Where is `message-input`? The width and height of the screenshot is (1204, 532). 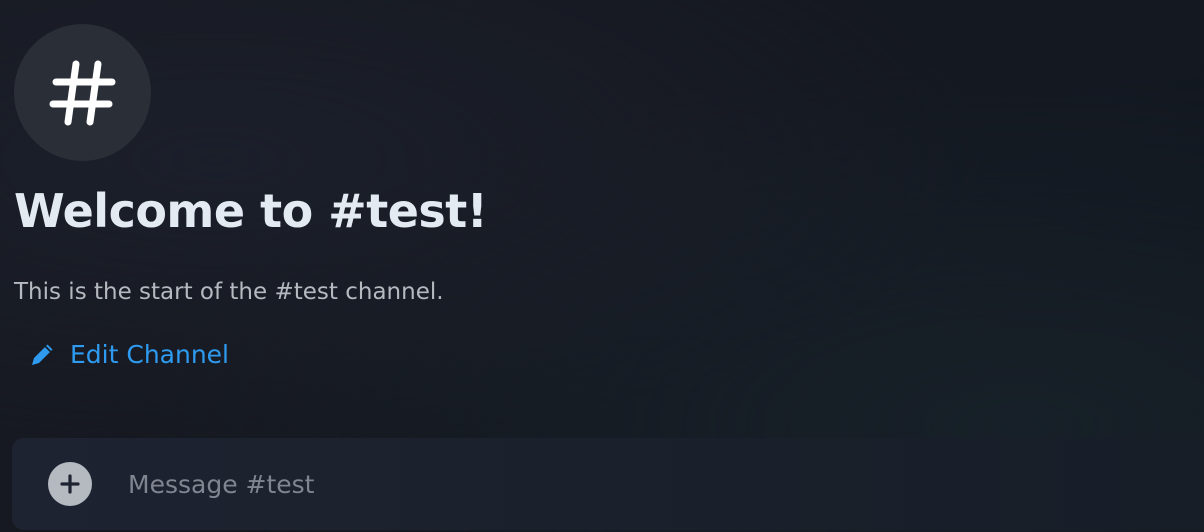
message-input is located at coordinates (665, 484).